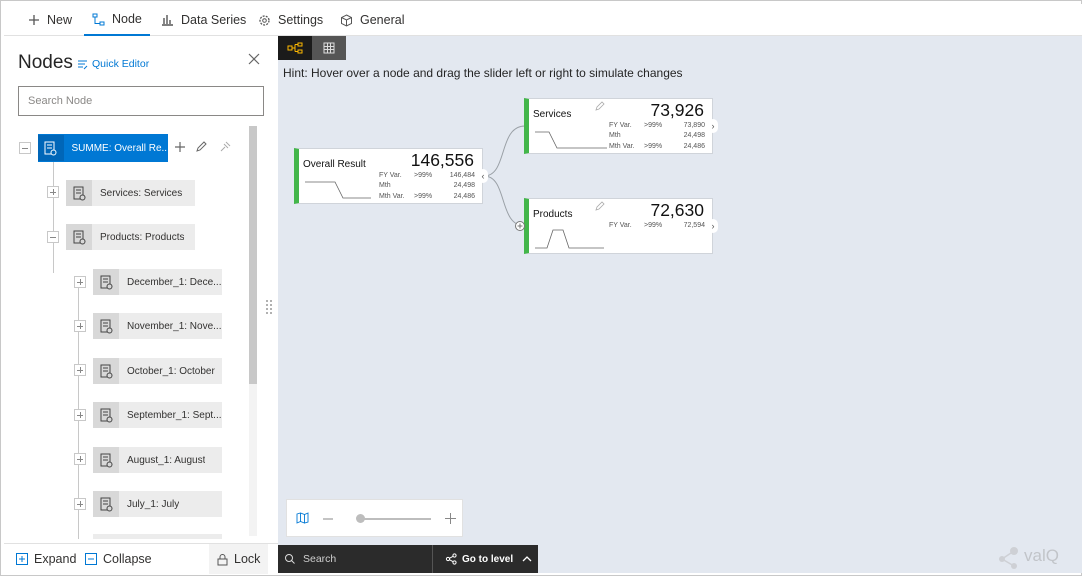 The height and width of the screenshot is (576, 1082). I want to click on edit-icon, so click(201, 149).